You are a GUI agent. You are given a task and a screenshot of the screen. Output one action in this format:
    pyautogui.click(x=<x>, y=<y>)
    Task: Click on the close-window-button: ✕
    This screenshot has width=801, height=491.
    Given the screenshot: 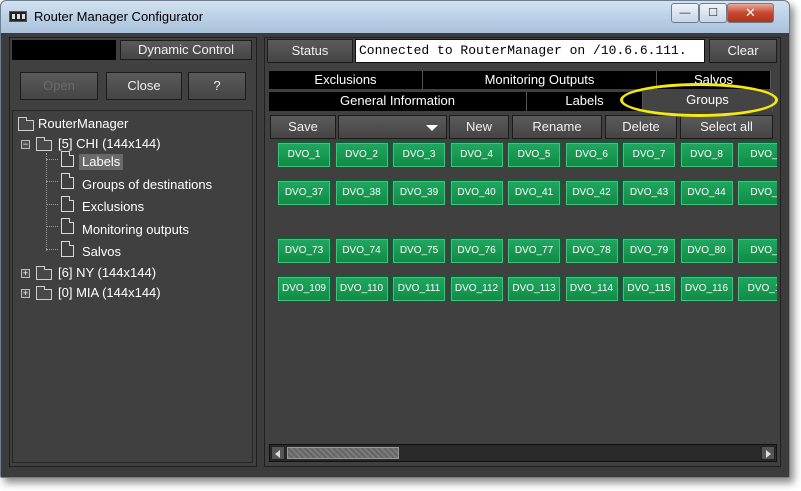 What is the action you would take?
    pyautogui.click(x=750, y=13)
    